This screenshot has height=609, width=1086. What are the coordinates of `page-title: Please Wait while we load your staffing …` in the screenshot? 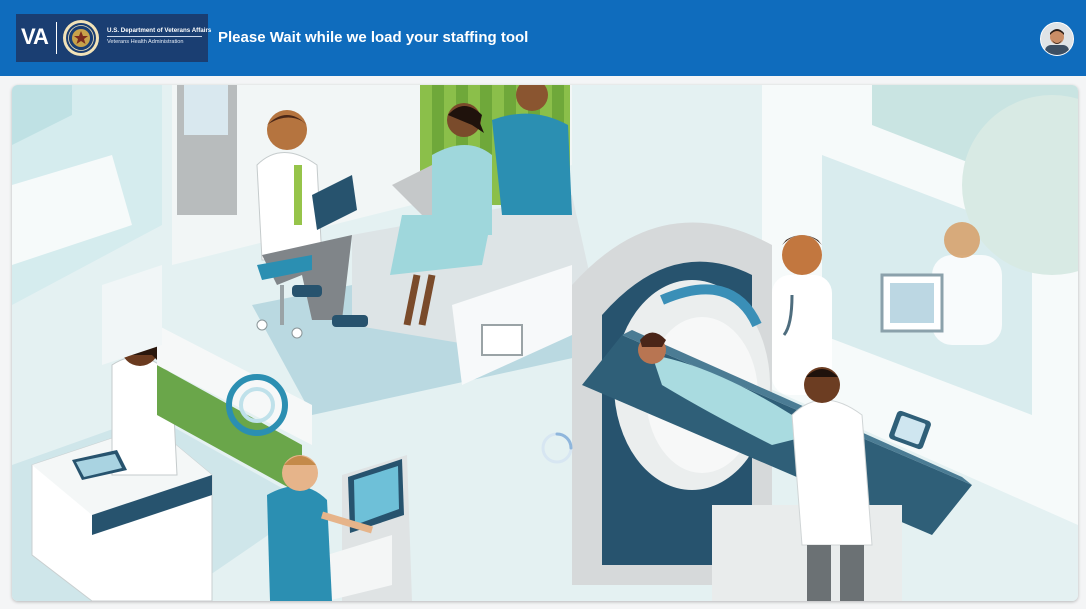 It's located at (373, 37).